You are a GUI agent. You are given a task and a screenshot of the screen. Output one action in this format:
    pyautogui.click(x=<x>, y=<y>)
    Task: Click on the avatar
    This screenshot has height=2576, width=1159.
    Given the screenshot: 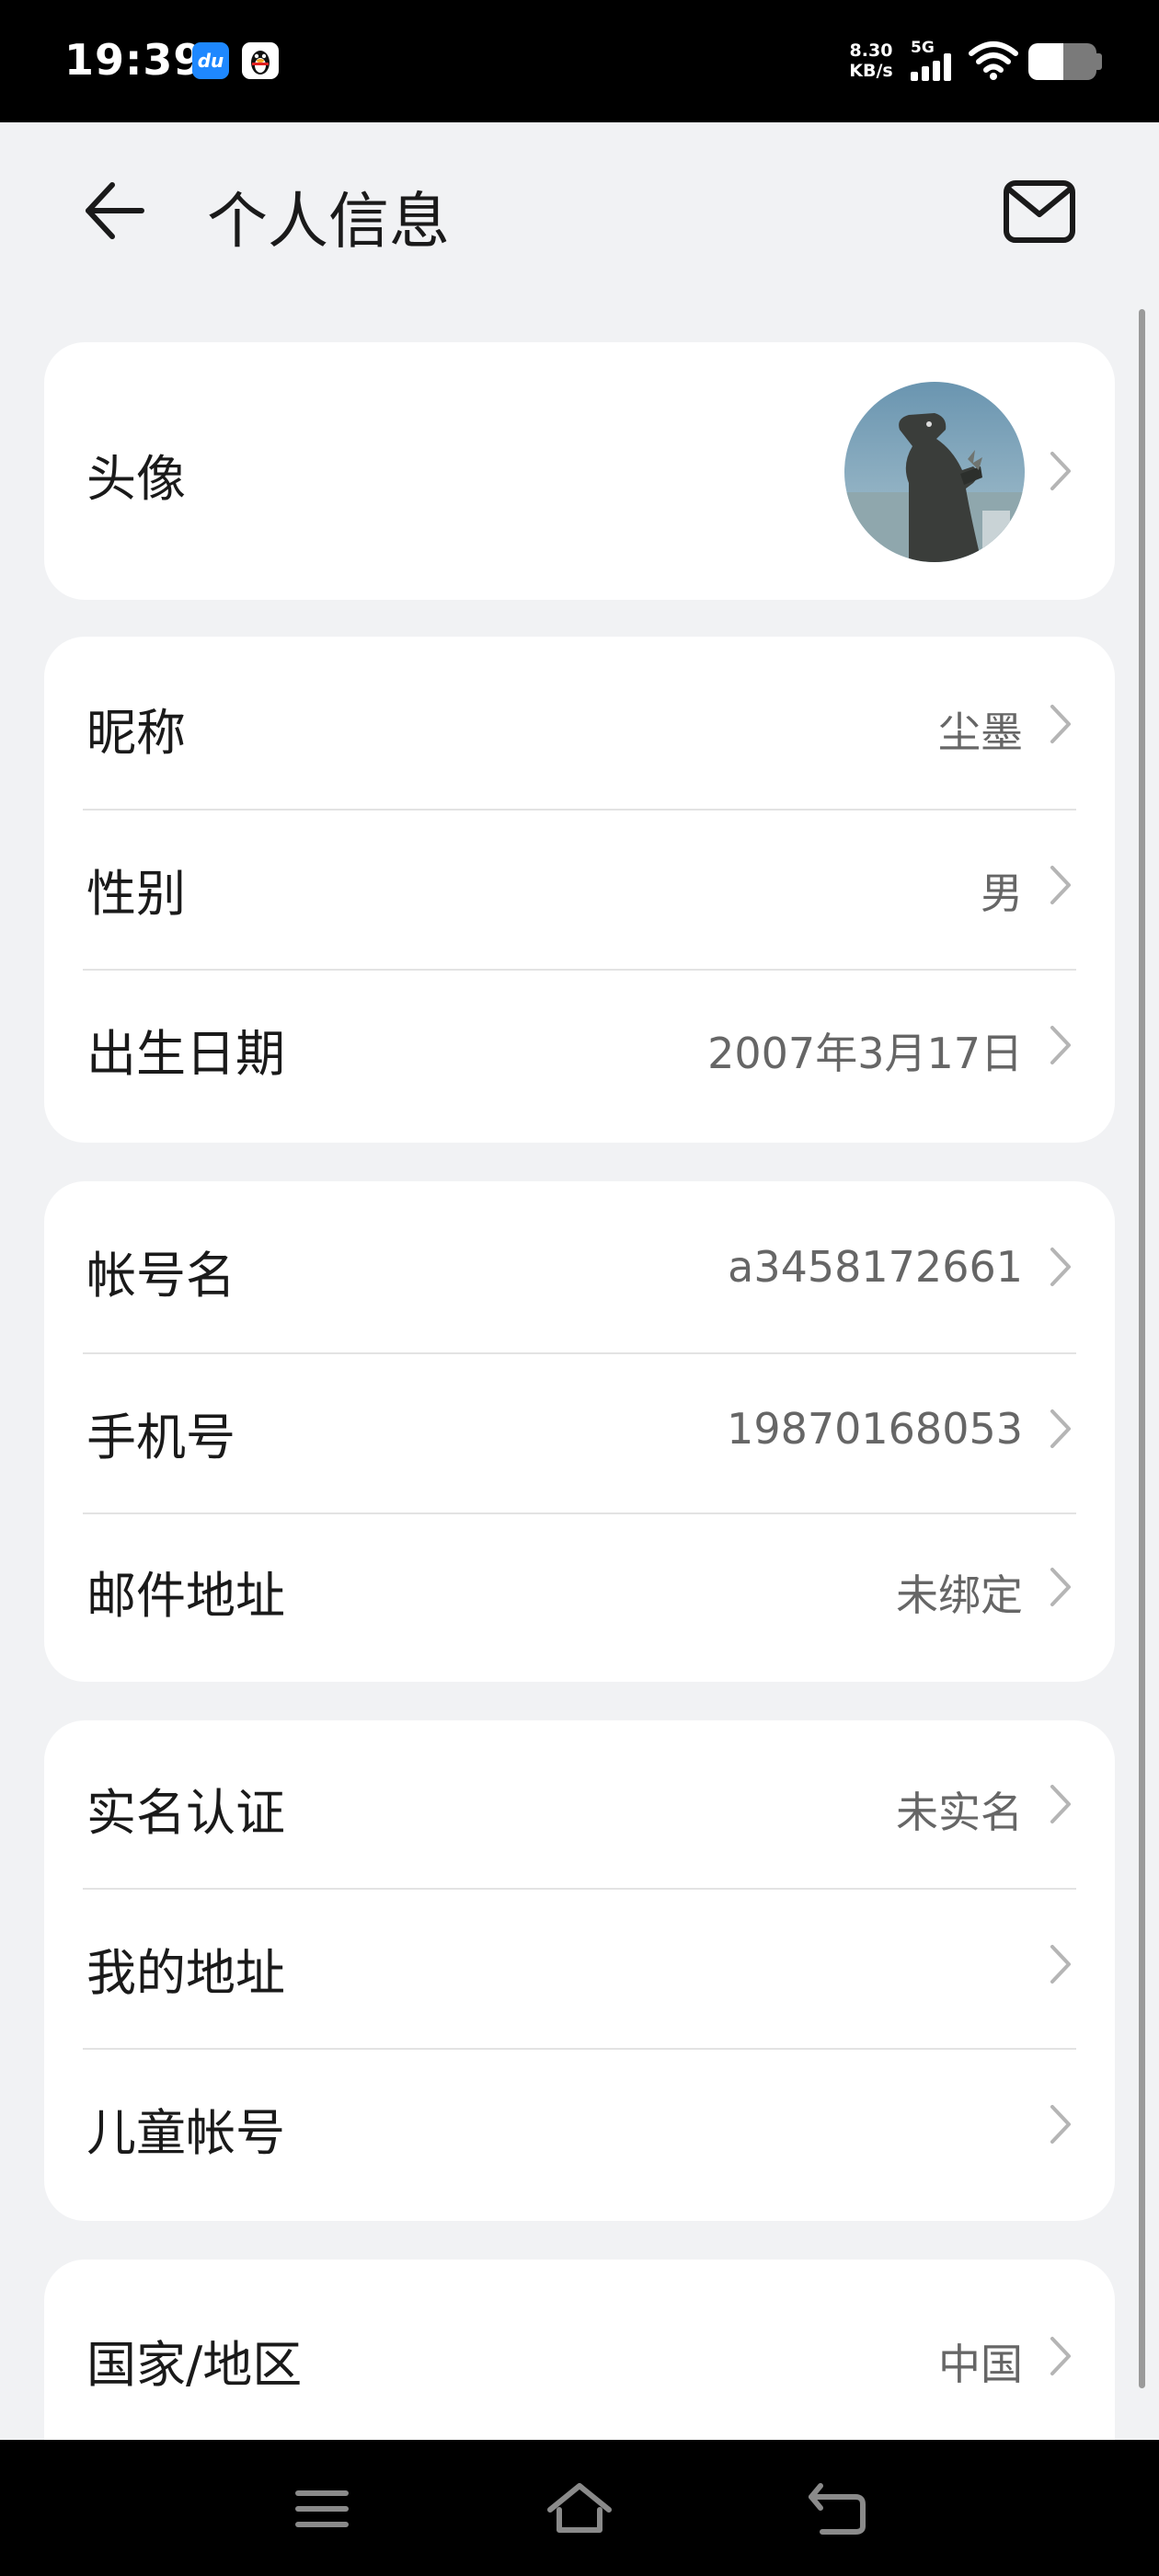 What is the action you would take?
    pyautogui.click(x=934, y=472)
    